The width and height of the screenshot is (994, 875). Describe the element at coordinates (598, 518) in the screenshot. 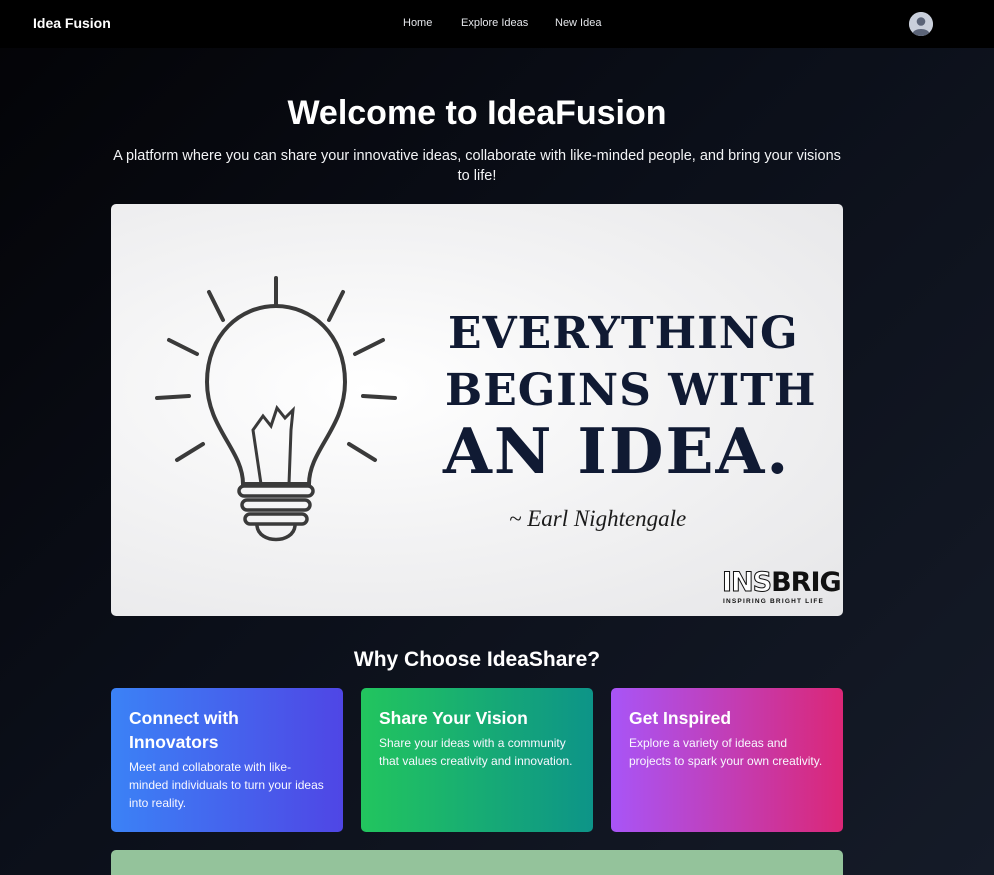

I see `quote-author: ~ Earl Nightengale` at that location.